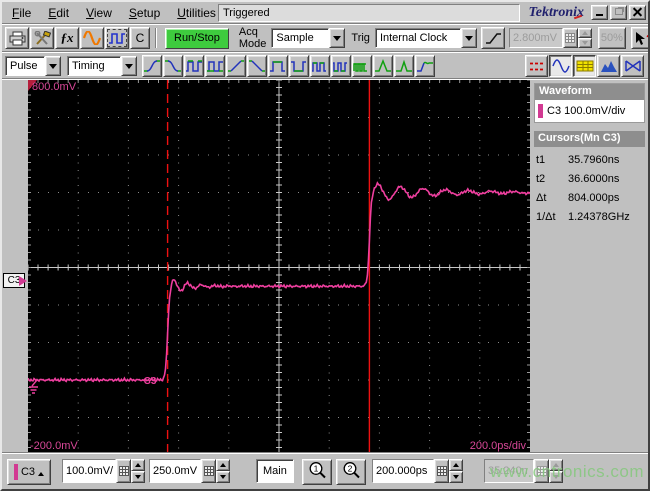  Describe the element at coordinates (54, 446) in the screenshot. I see `bottom-scale-label: -200.0mV` at that location.